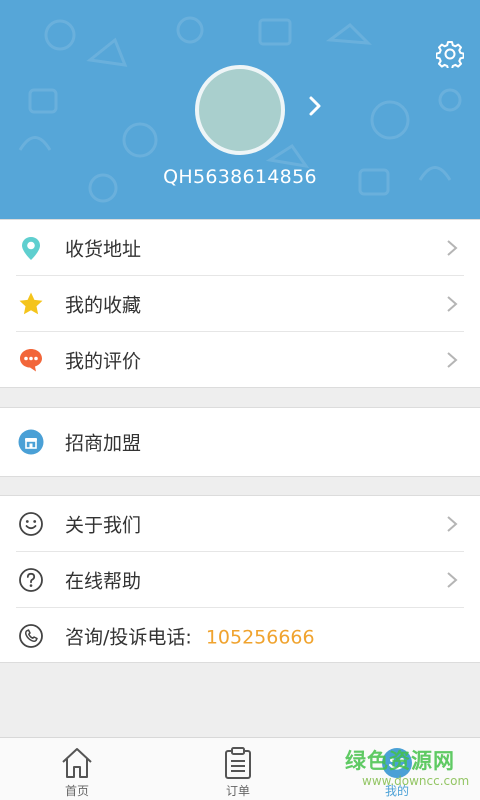 The height and width of the screenshot is (800, 480). I want to click on watermark-text: 绿色资源网, so click(400, 761).